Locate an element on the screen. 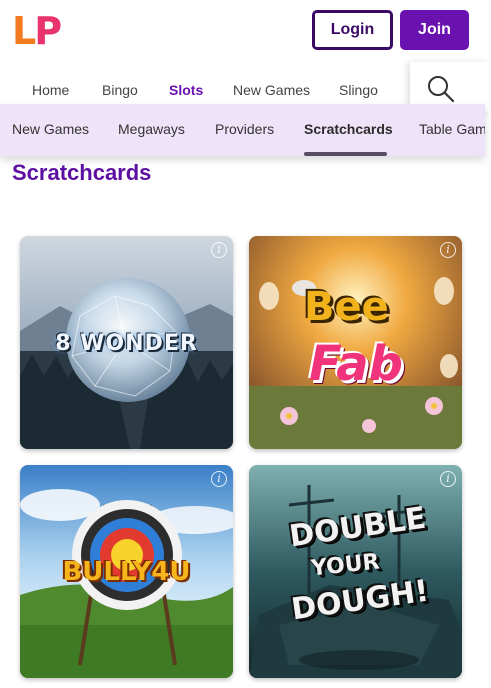  site-logo: LP is located at coordinates (37, 31).